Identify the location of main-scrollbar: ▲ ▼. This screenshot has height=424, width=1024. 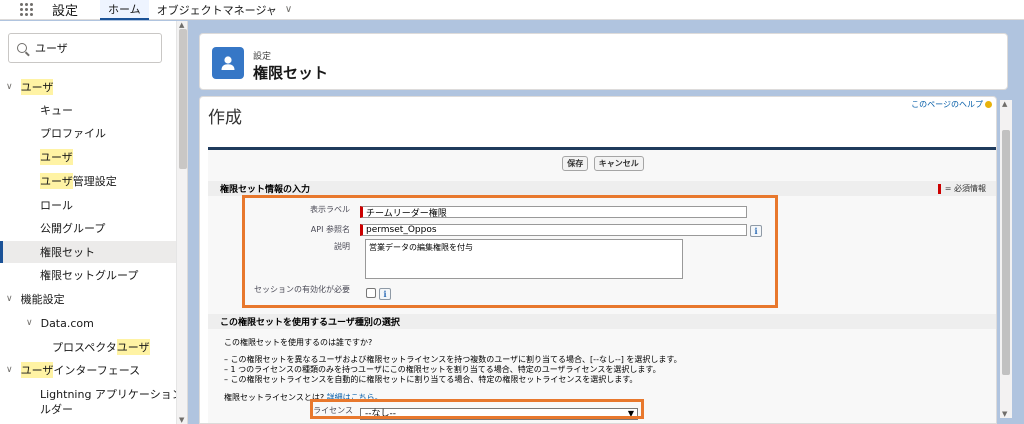
(1006, 259).